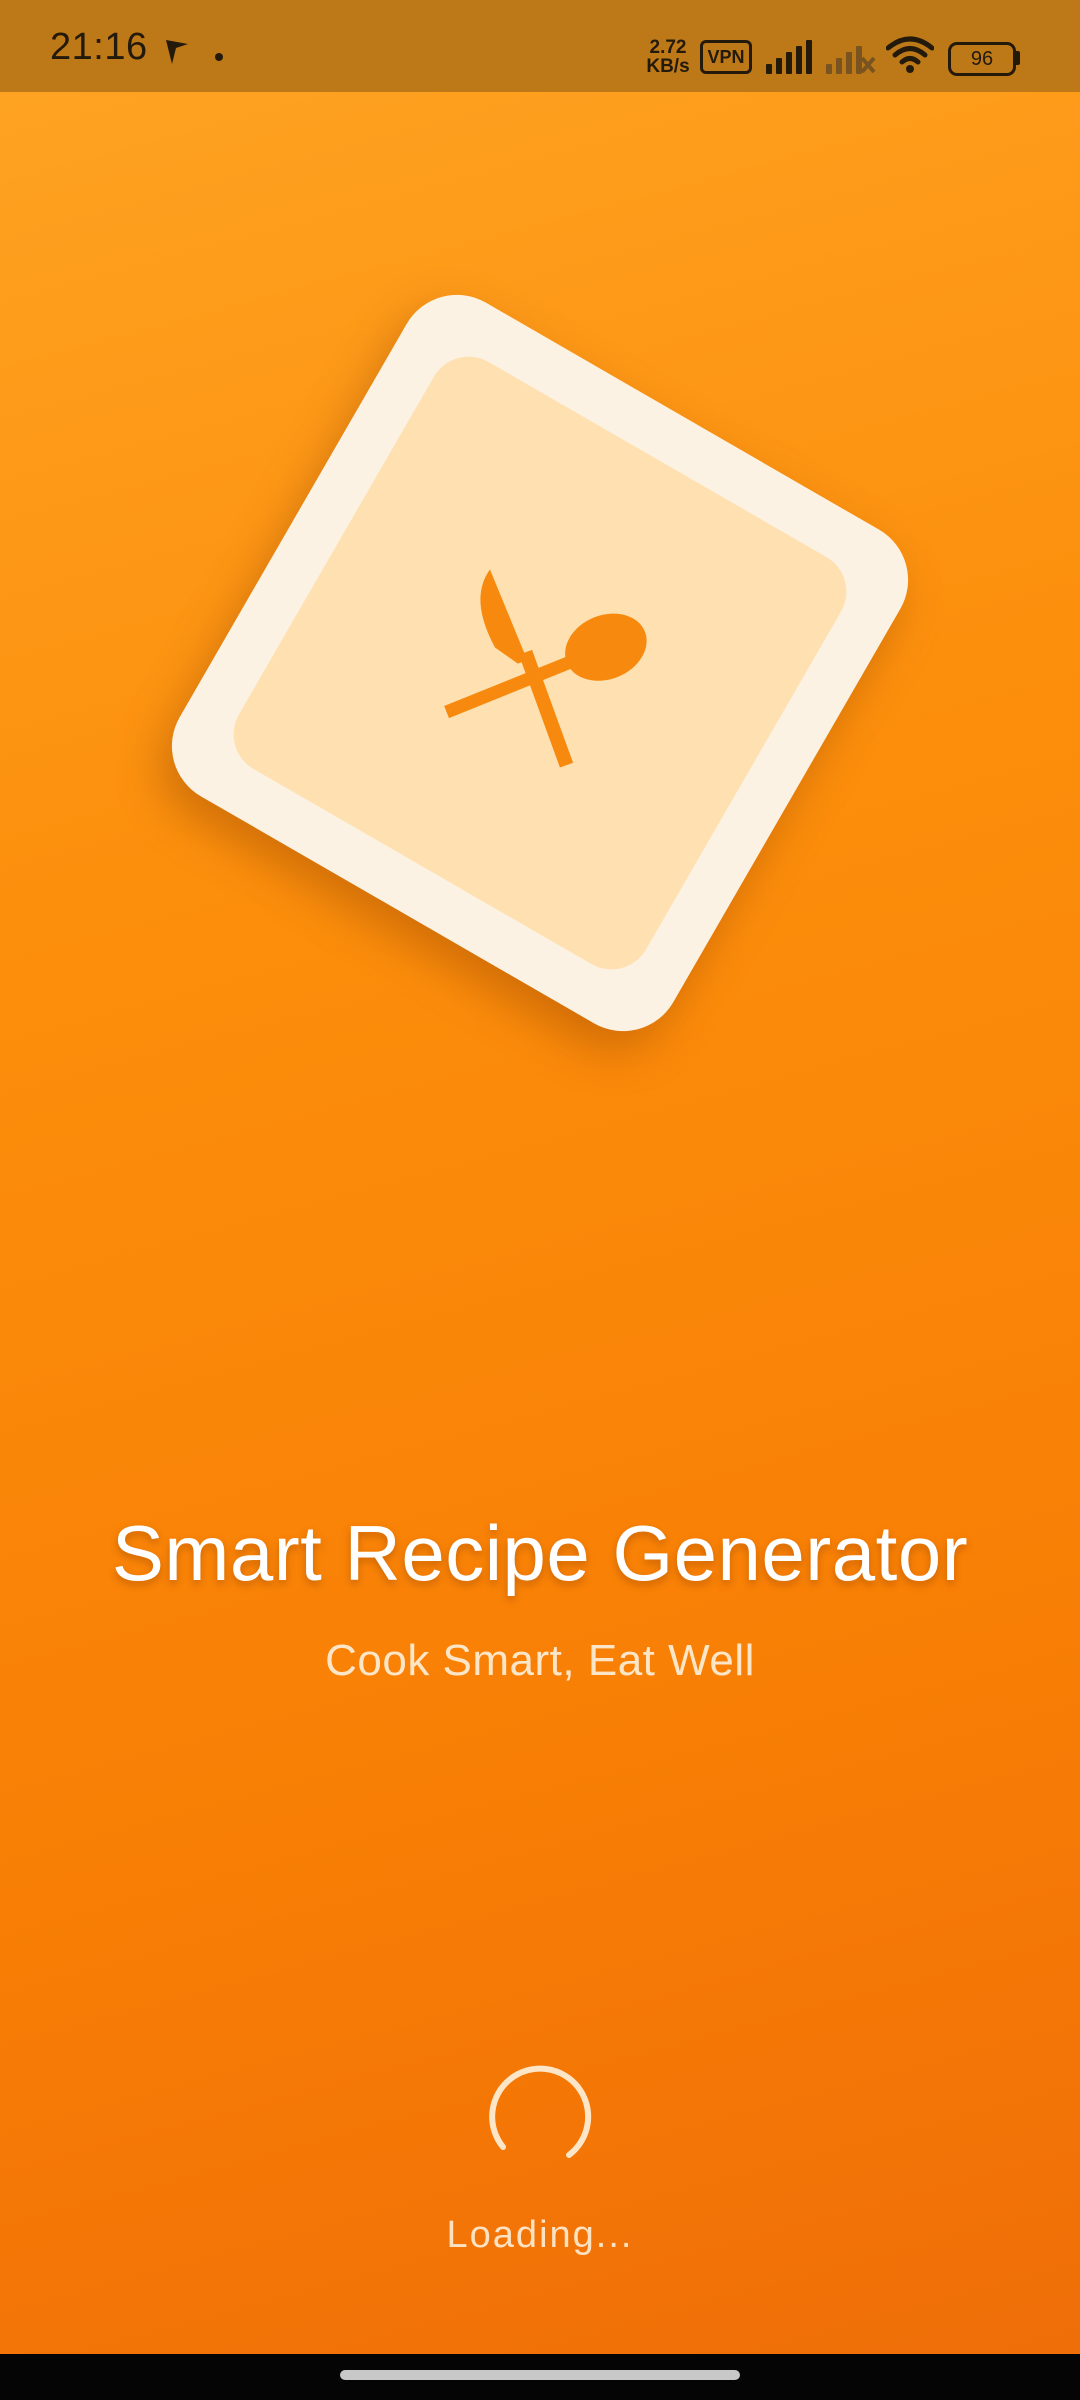 The height and width of the screenshot is (2400, 1080). Describe the element at coordinates (668, 47) in the screenshot. I see `network-speed-value: 2.72` at that location.